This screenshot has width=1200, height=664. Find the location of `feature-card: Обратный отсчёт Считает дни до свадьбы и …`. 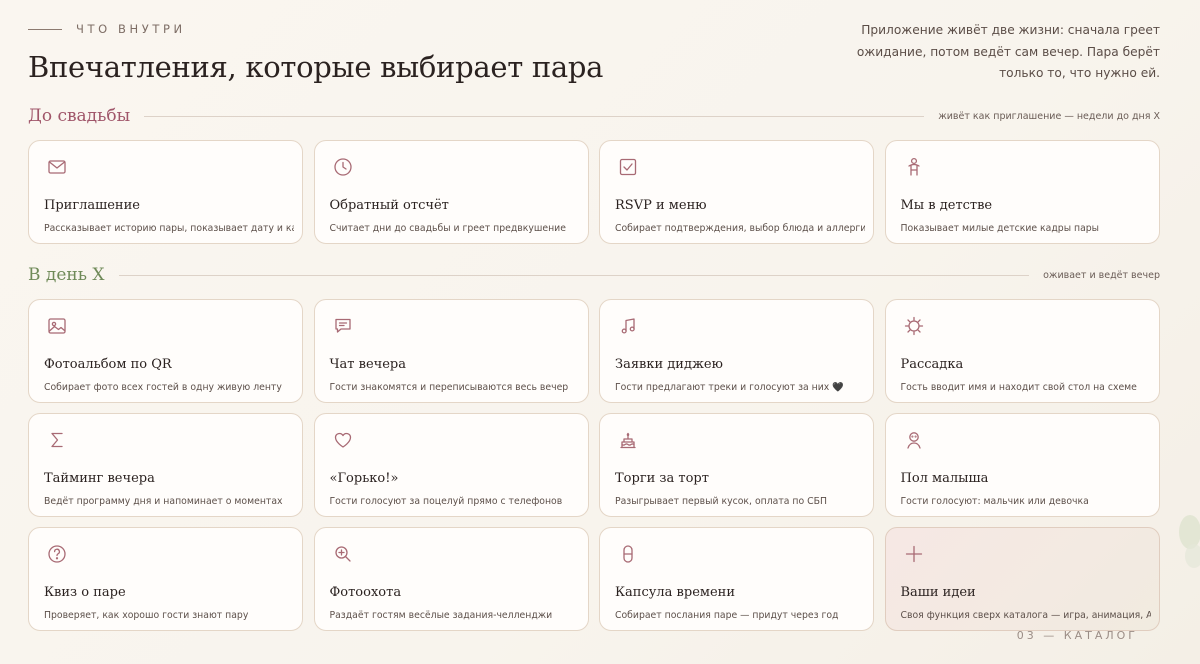

feature-card: Обратный отсчёт Считает дни до свадьбы и … is located at coordinates (451, 192).